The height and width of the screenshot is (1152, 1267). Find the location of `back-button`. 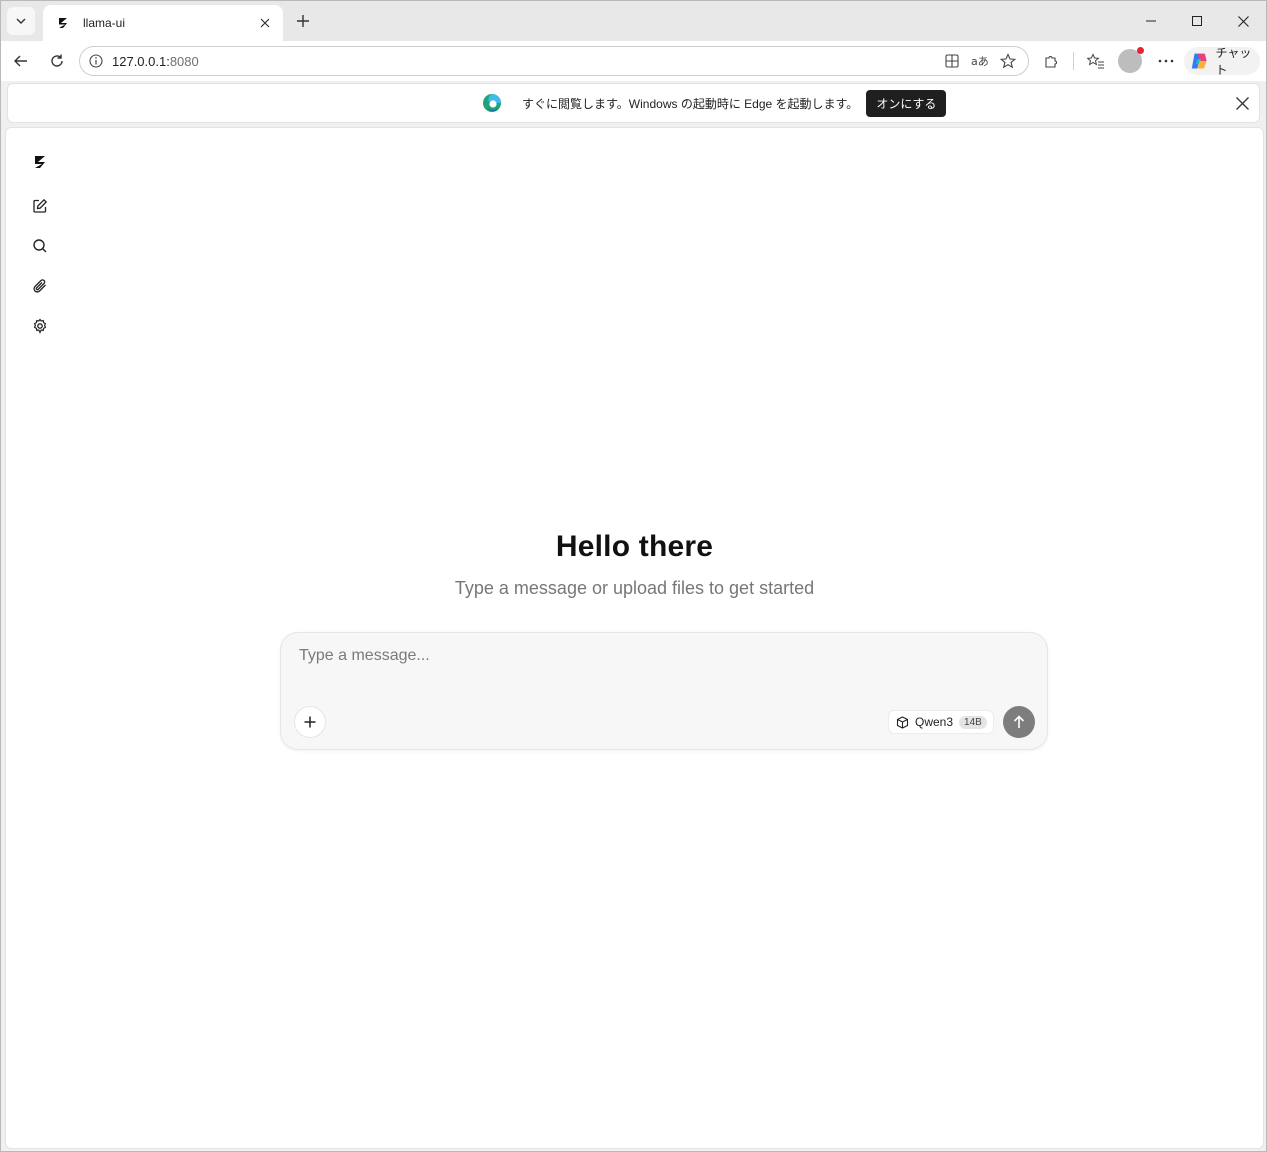

back-button is located at coordinates (21, 61).